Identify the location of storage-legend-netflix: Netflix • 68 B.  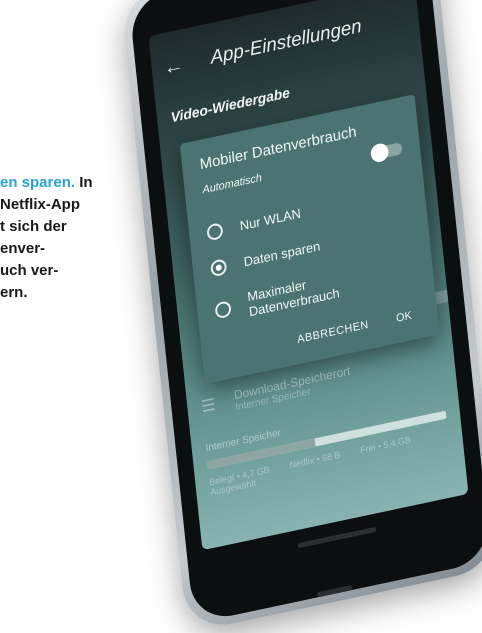
(315, 460).